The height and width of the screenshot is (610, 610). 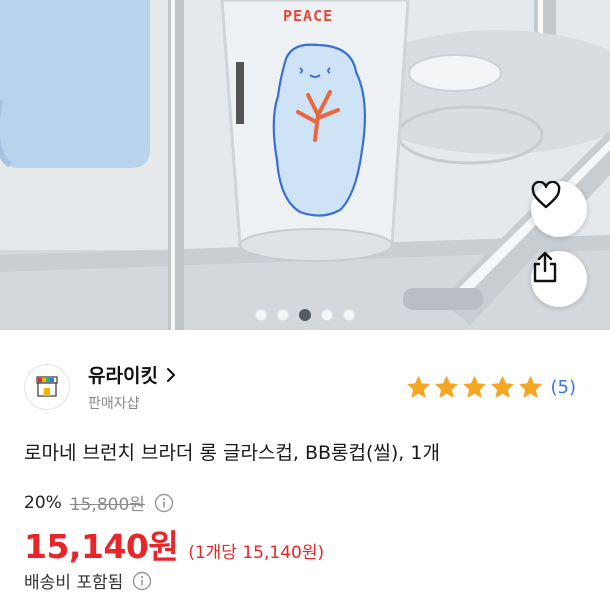 I want to click on shipping-info-icon, so click(x=142, y=581).